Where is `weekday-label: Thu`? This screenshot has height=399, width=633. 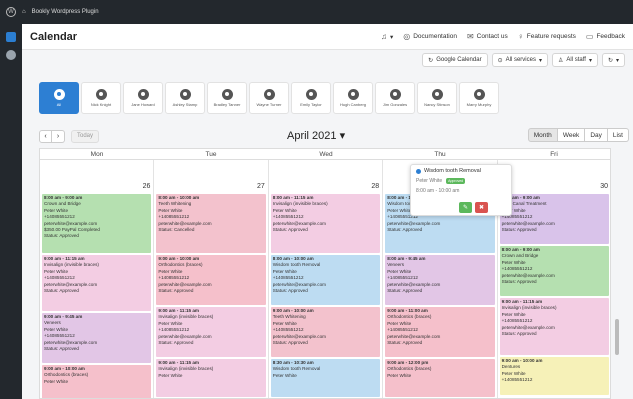
weekday-label: Thu is located at coordinates (440, 154).